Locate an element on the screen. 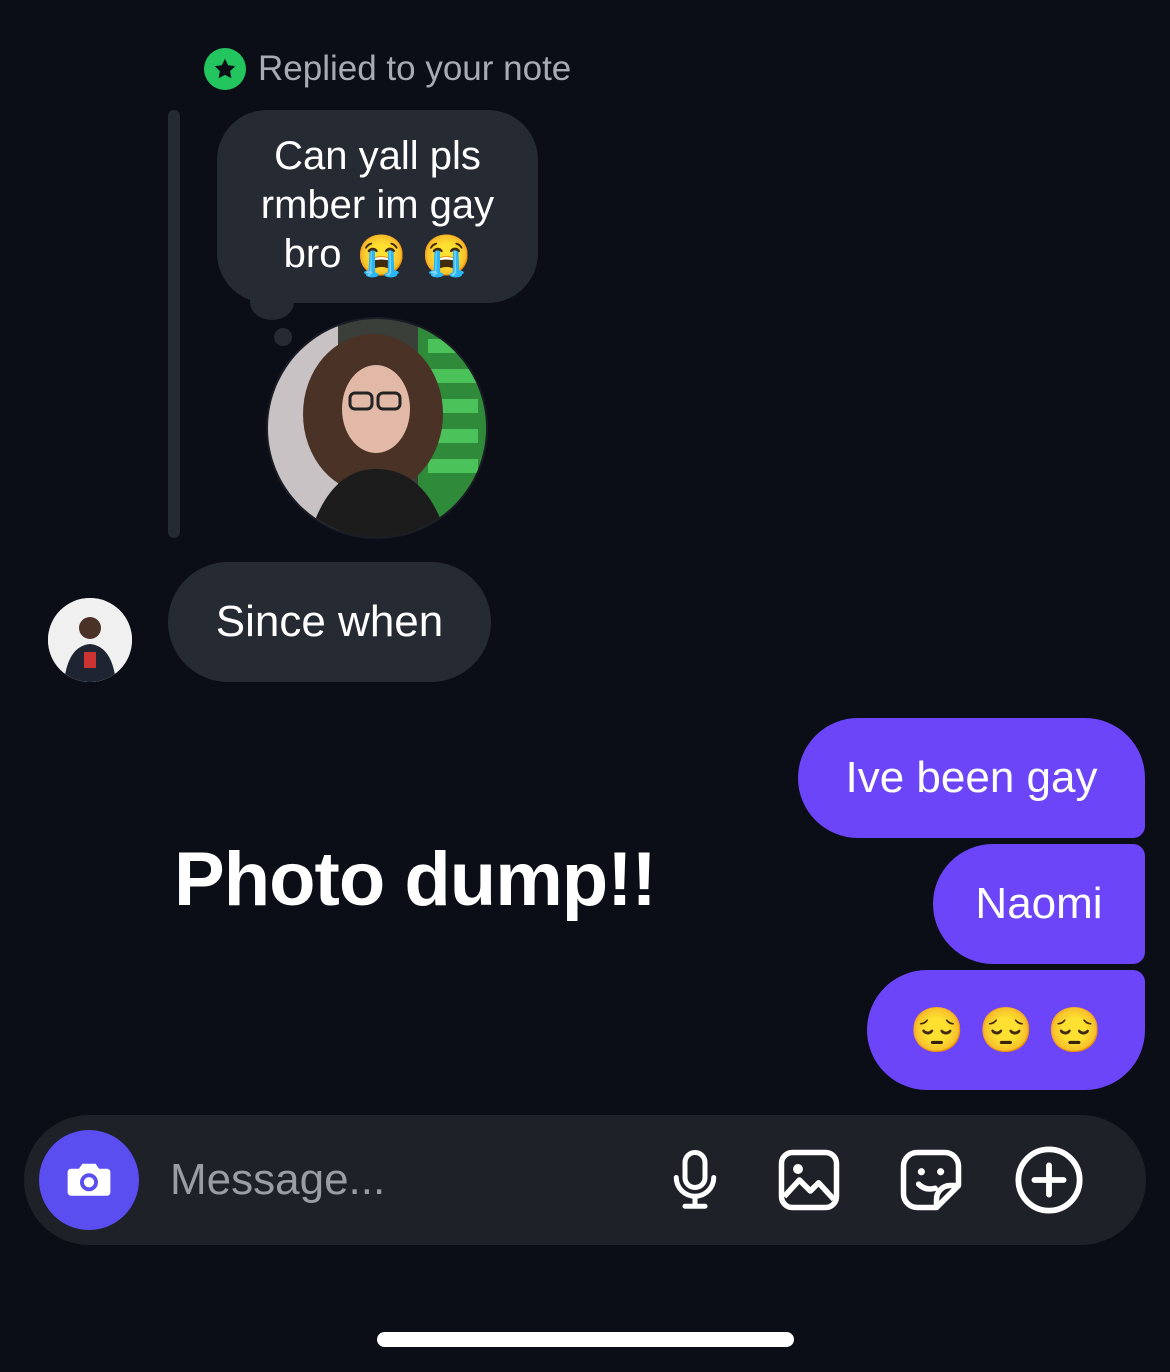  note-line-2: rmber im gay is located at coordinates (377, 205).